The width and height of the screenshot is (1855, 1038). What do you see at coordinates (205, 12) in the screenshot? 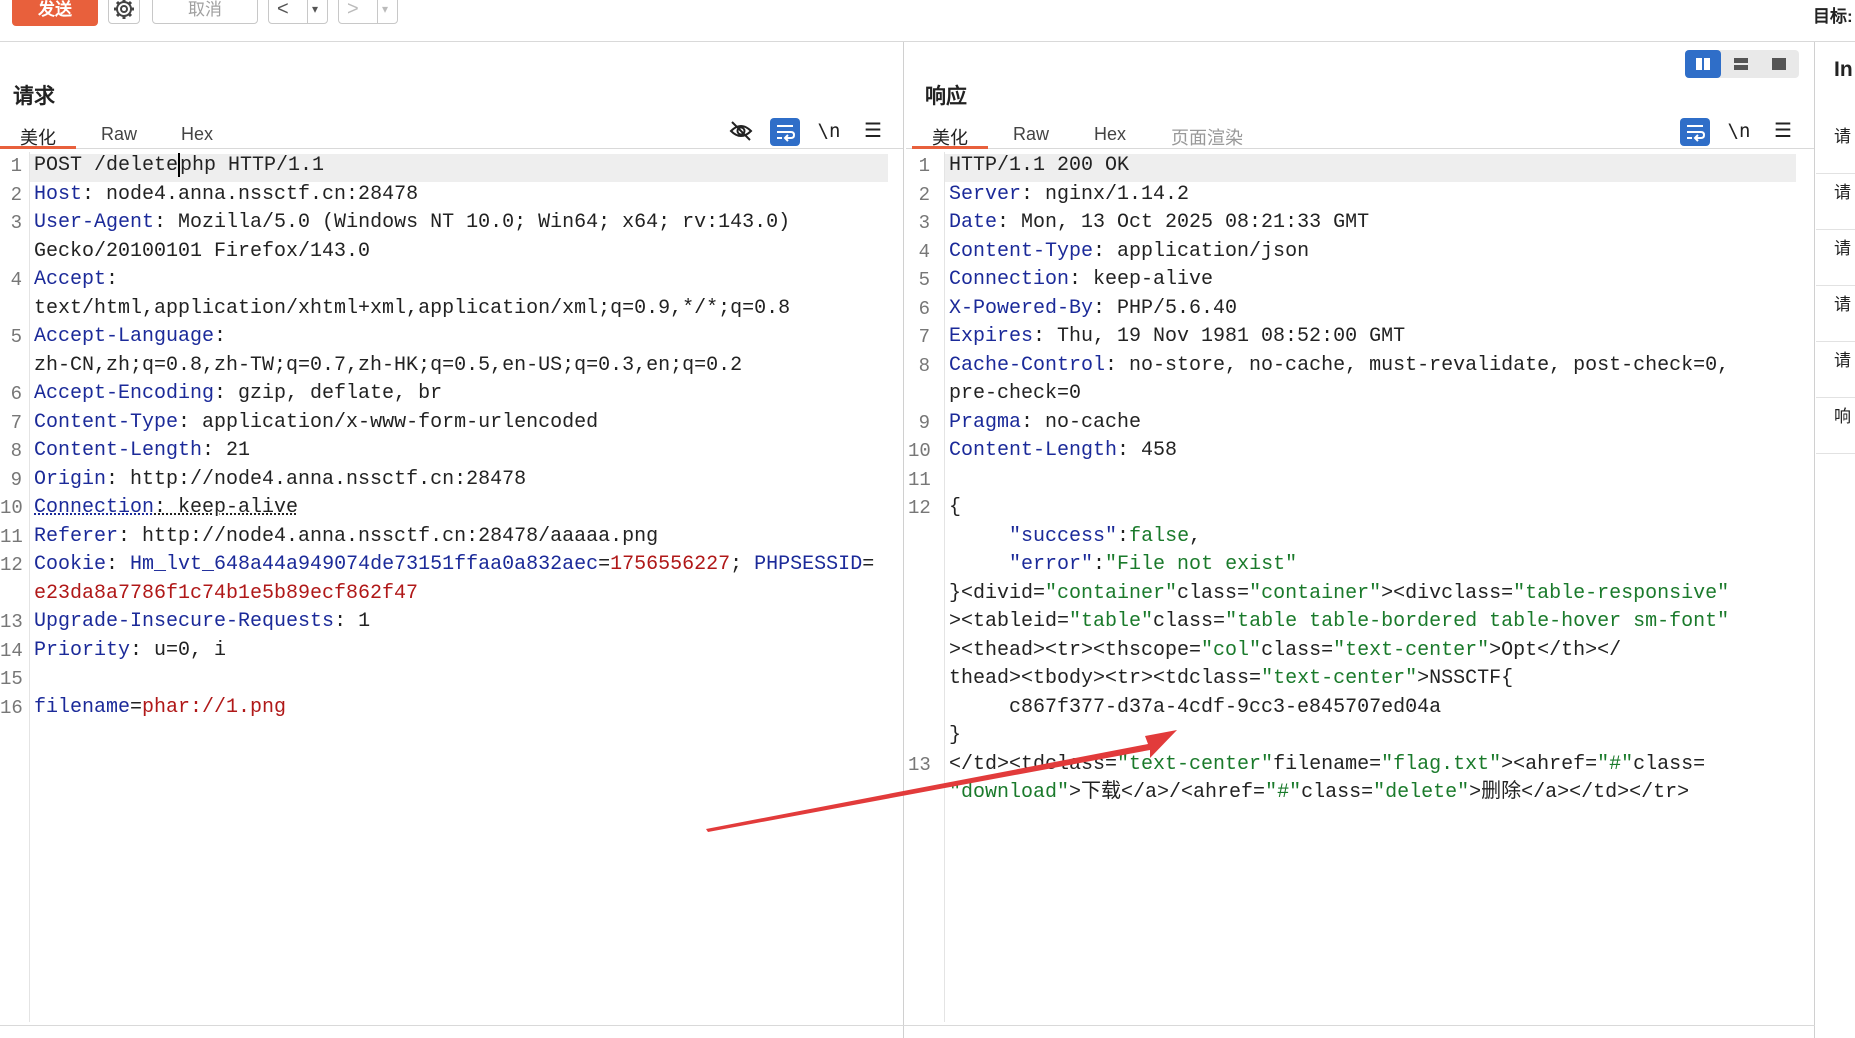
I see `cancel-button: 取消` at bounding box center [205, 12].